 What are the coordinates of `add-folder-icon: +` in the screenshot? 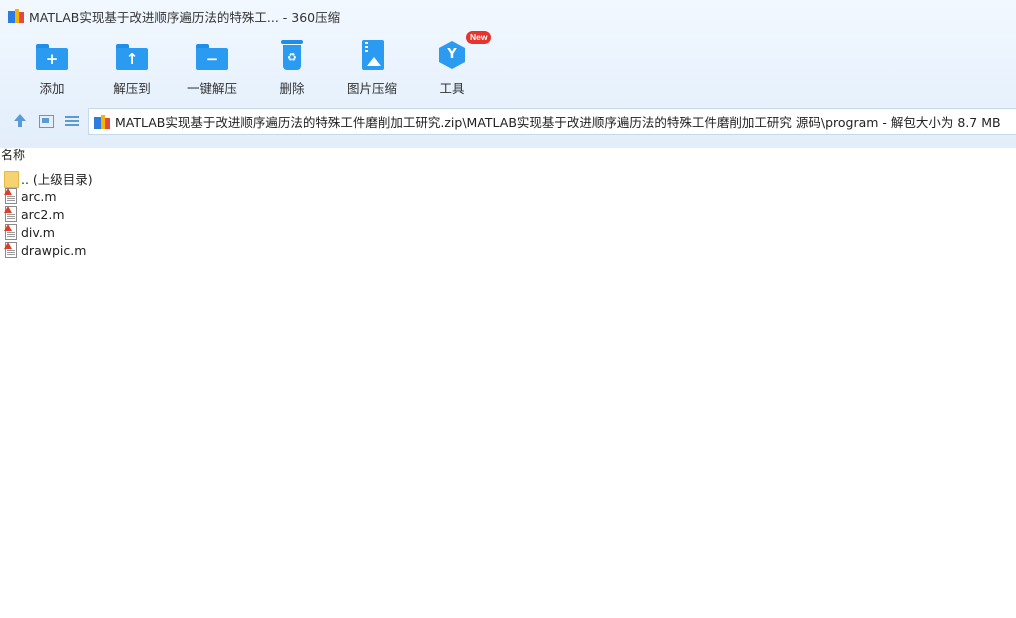 It's located at (52, 55).